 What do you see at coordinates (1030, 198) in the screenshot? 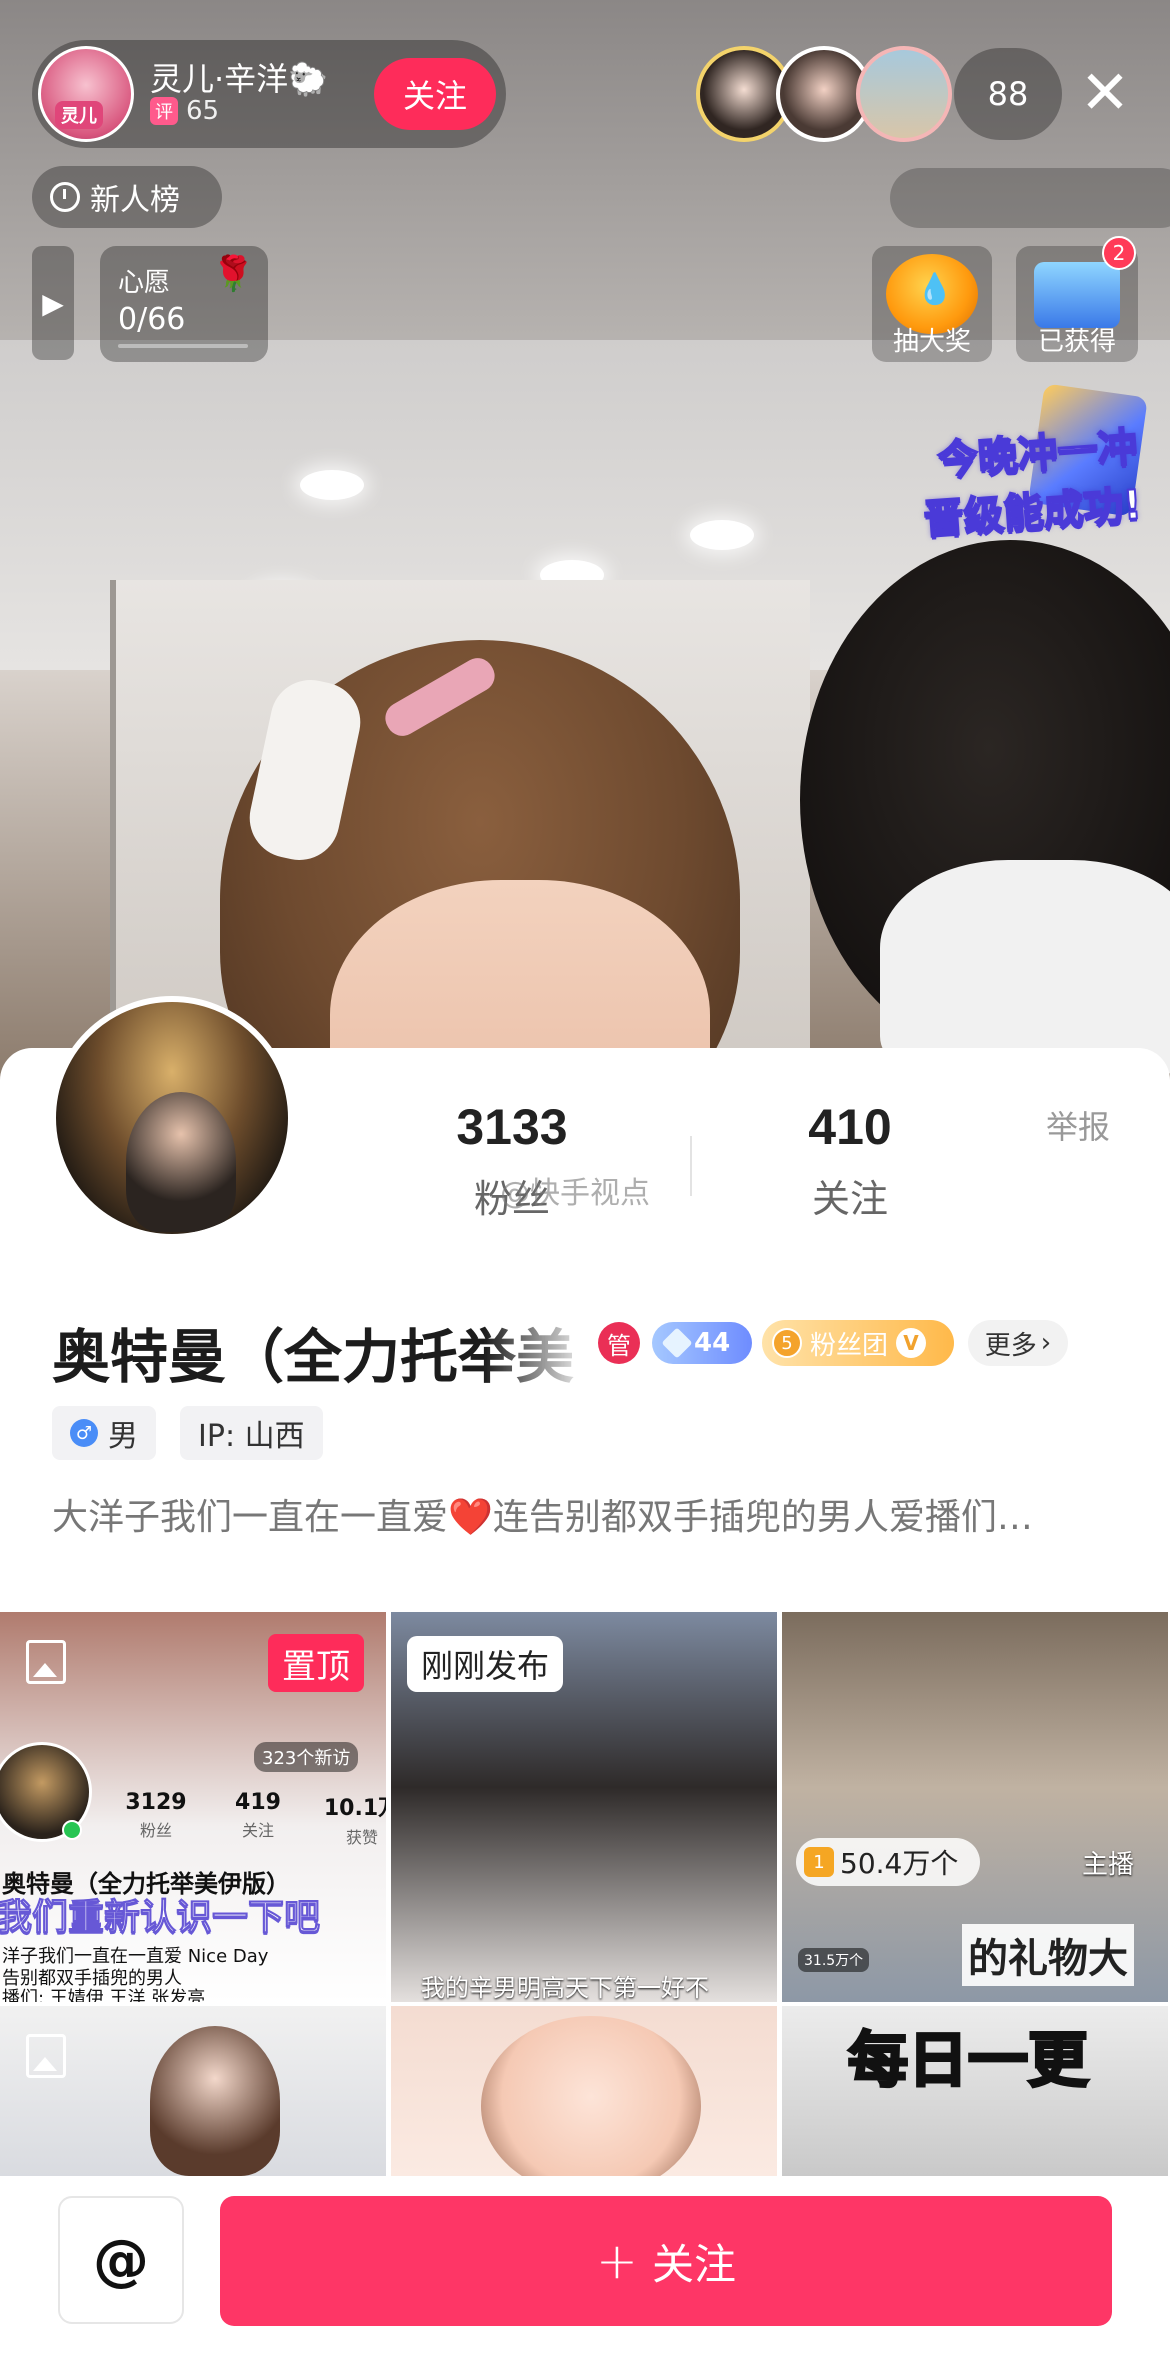
I see `notice-bar` at bounding box center [1030, 198].